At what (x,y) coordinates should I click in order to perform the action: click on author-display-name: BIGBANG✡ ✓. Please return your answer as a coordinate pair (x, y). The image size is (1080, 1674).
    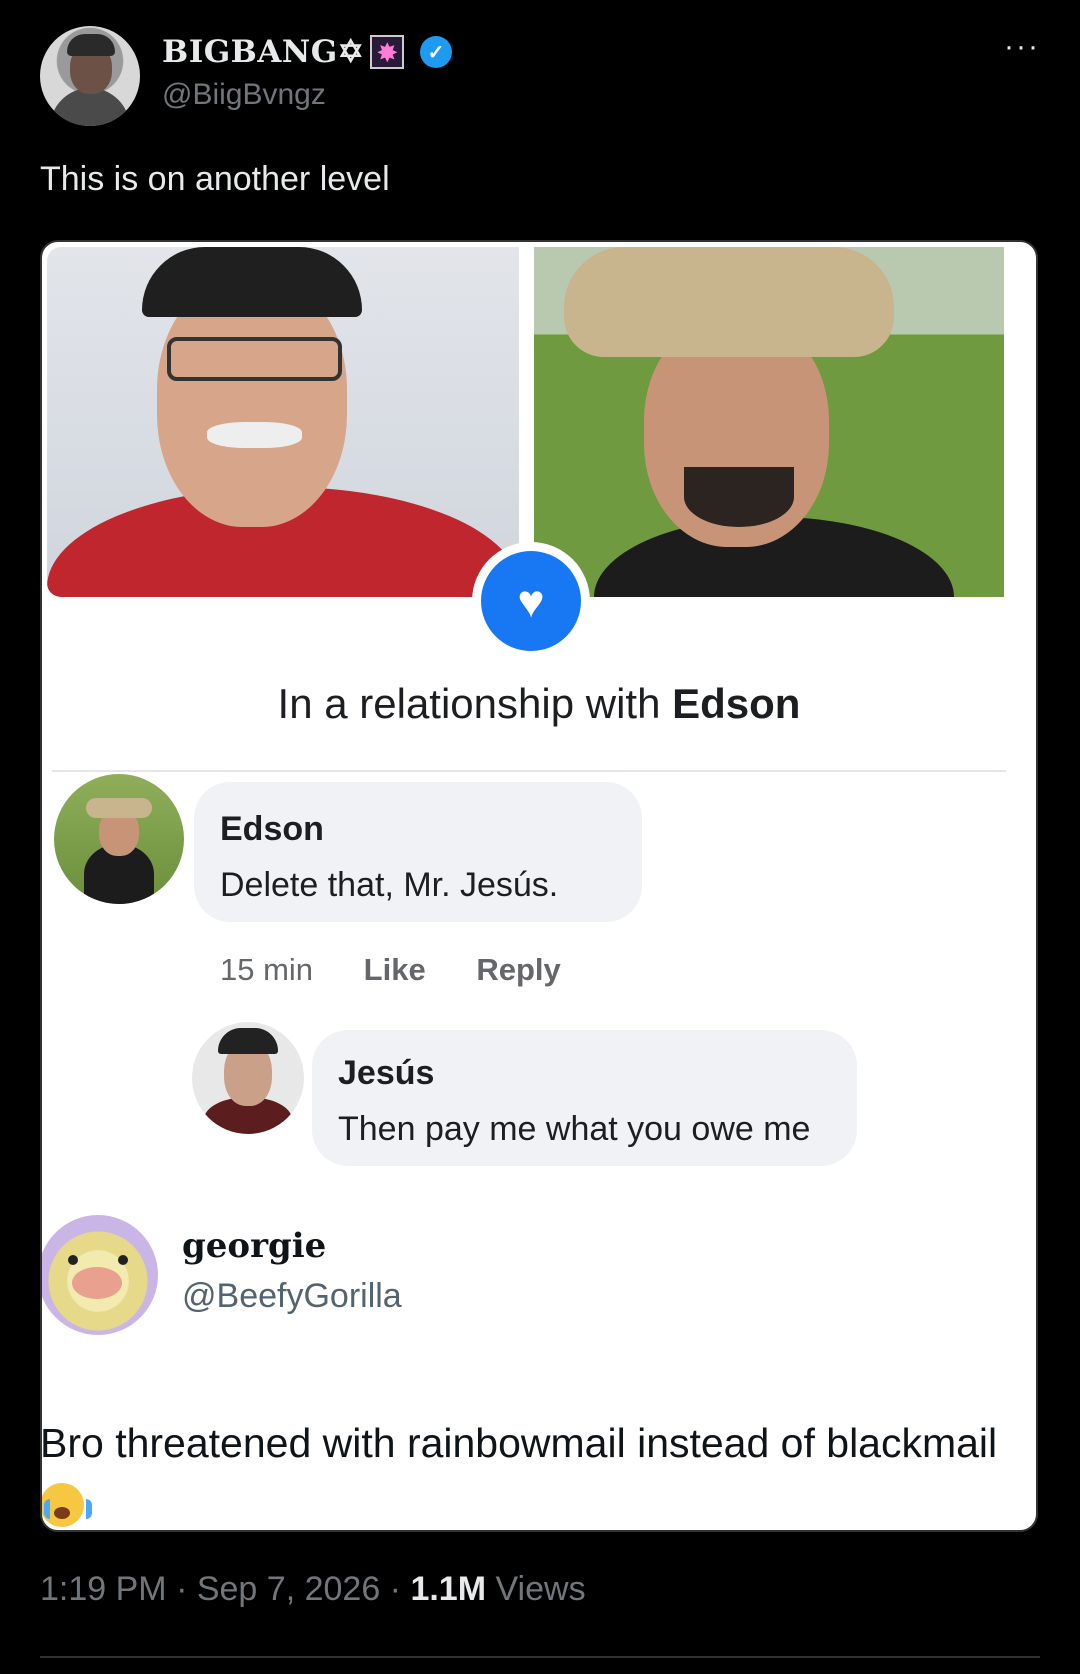
    Looking at the image, I should click on (307, 52).